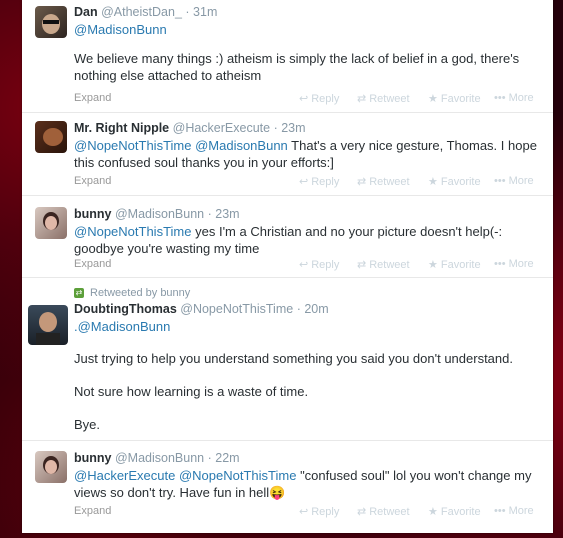 The height and width of the screenshot is (538, 563). I want to click on mention-link: @NopeNotThisTime, so click(132, 231).